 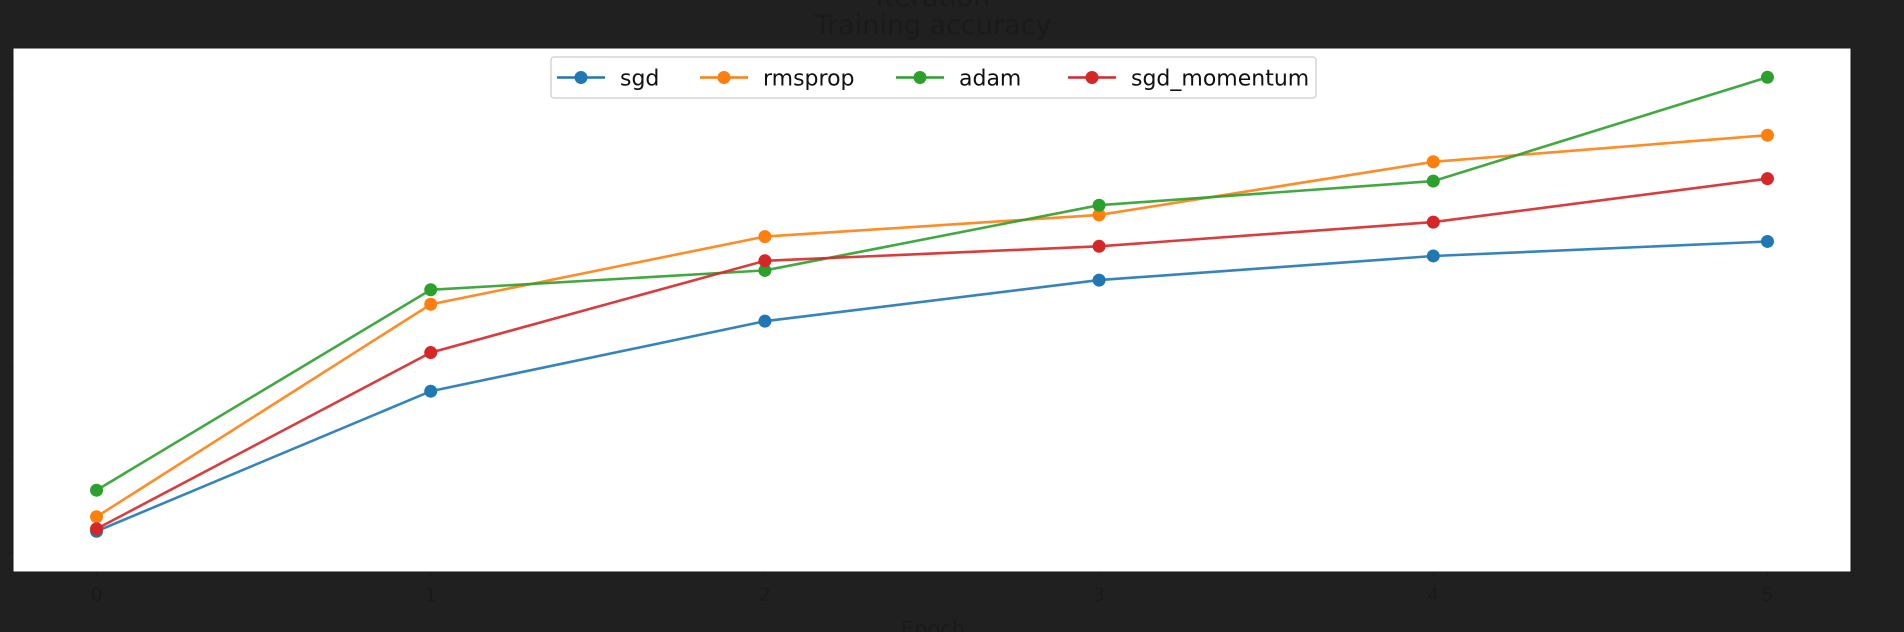 I want to click on x-tick-label: 4, so click(x=1433, y=595).